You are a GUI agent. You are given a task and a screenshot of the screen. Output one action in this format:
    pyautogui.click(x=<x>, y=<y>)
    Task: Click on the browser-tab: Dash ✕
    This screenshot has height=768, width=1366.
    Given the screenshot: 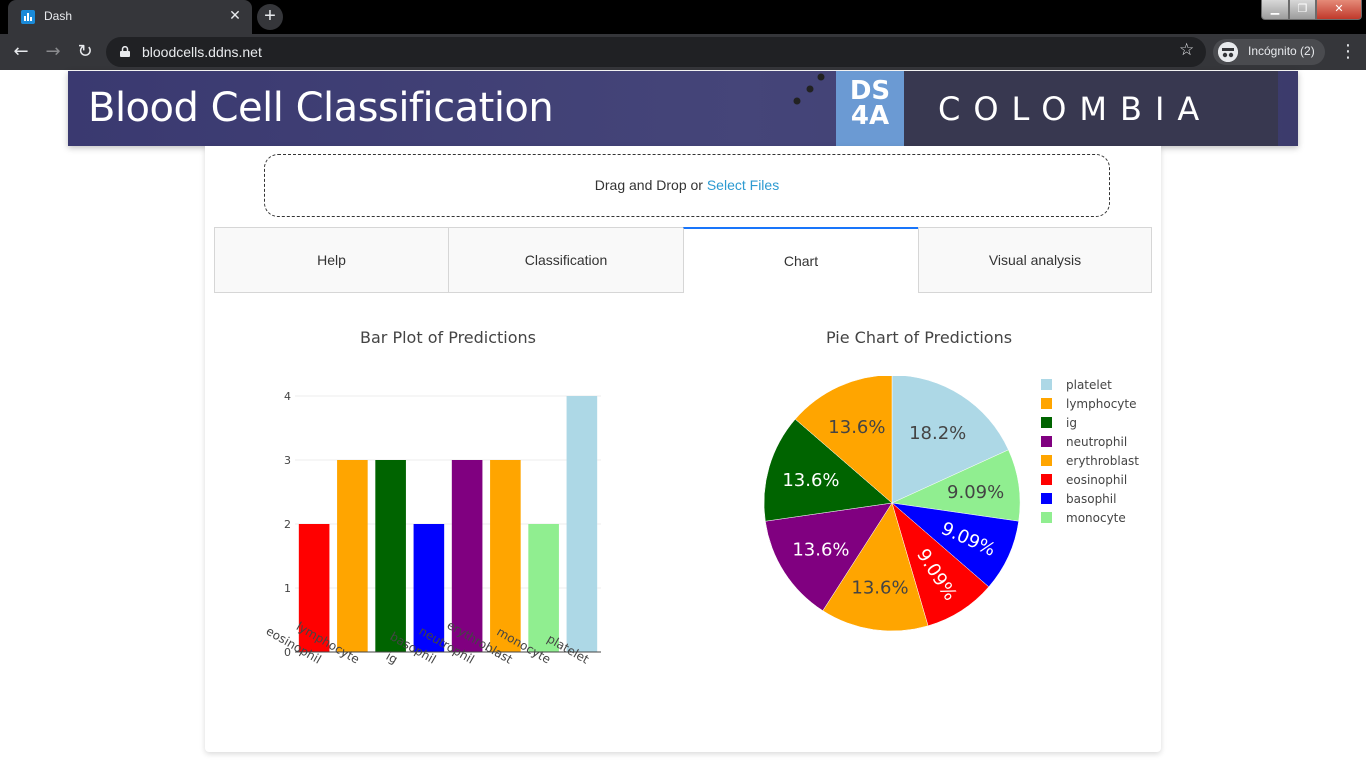 What is the action you would take?
    pyautogui.click(x=130, y=17)
    